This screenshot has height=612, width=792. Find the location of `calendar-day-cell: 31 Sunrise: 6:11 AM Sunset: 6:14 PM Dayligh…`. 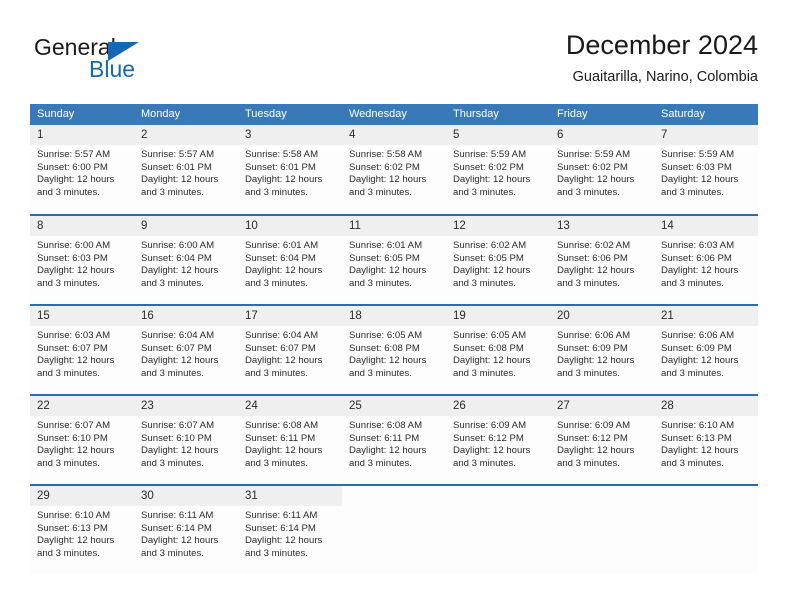

calendar-day-cell: 31 Sunrise: 6:11 AM Sunset: 6:14 PM Dayligh… is located at coordinates (290, 529).